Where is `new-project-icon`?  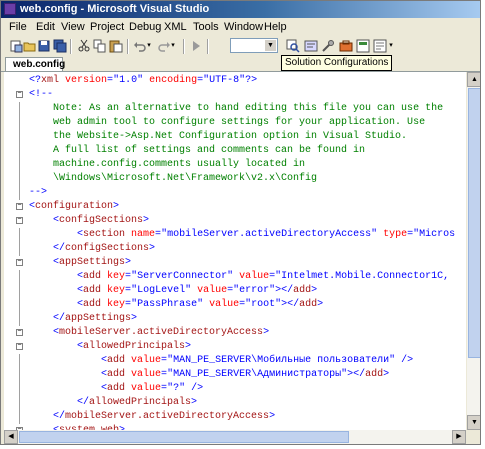
new-project-icon is located at coordinates (16, 46).